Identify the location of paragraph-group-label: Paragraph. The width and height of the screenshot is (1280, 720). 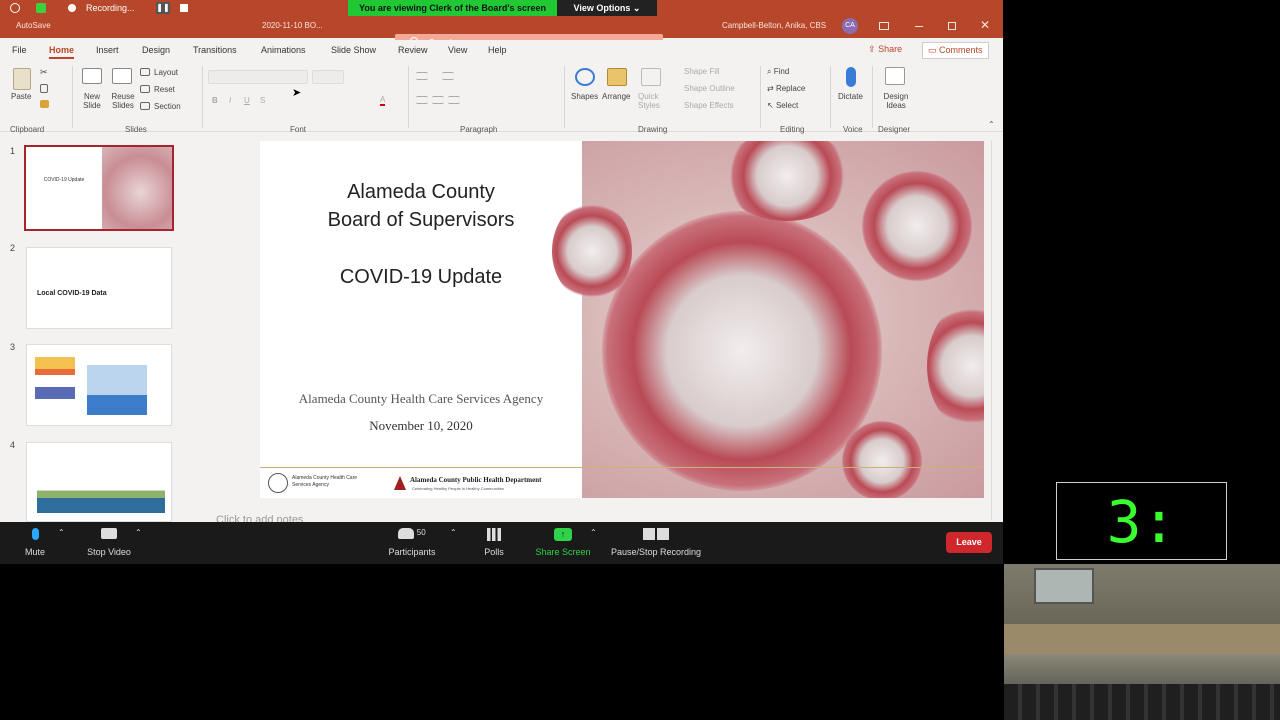
(479, 129).